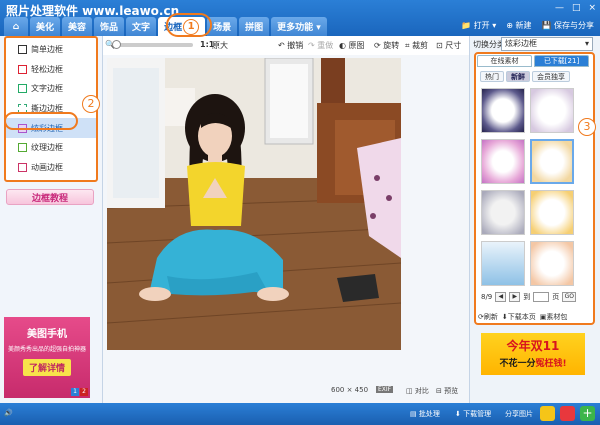 This screenshot has width=600, height=425. I want to click on tutorial-label: 边框教程, so click(49, 198).